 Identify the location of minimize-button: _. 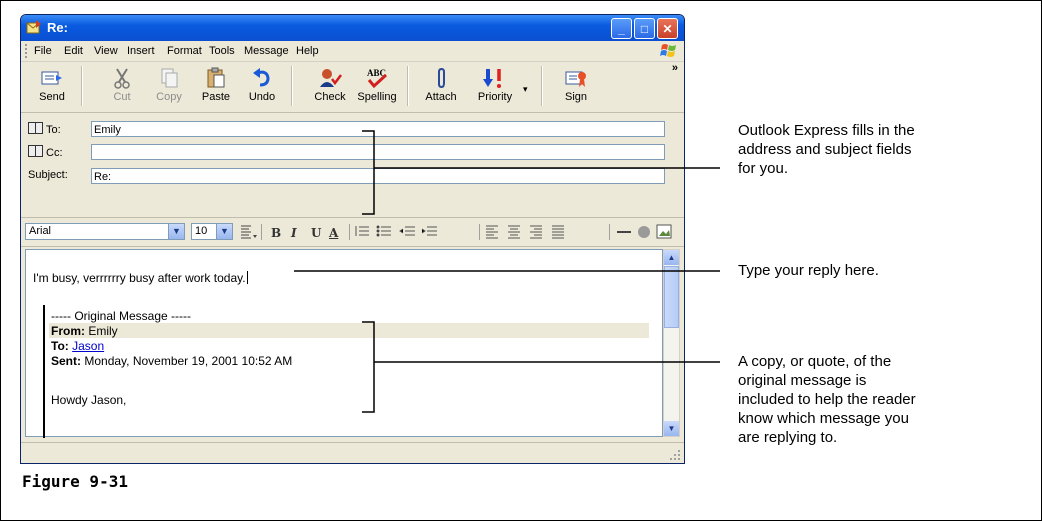
(621, 28).